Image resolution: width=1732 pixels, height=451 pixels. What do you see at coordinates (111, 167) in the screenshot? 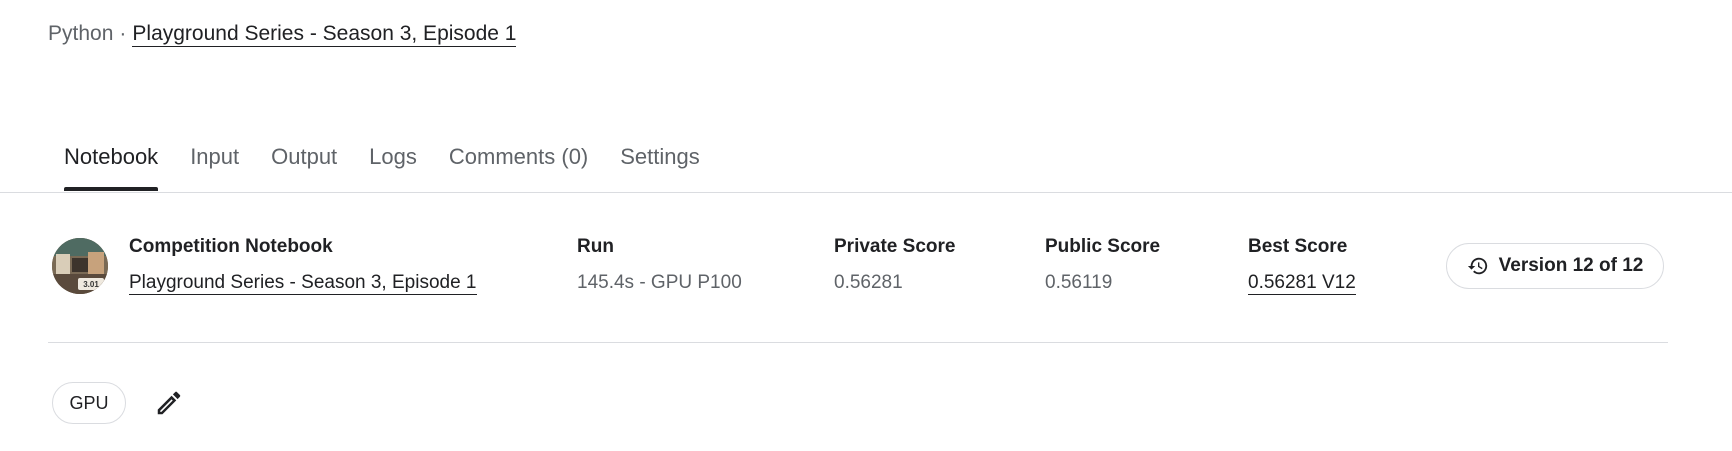
I see `tab-notebook: Notebook` at bounding box center [111, 167].